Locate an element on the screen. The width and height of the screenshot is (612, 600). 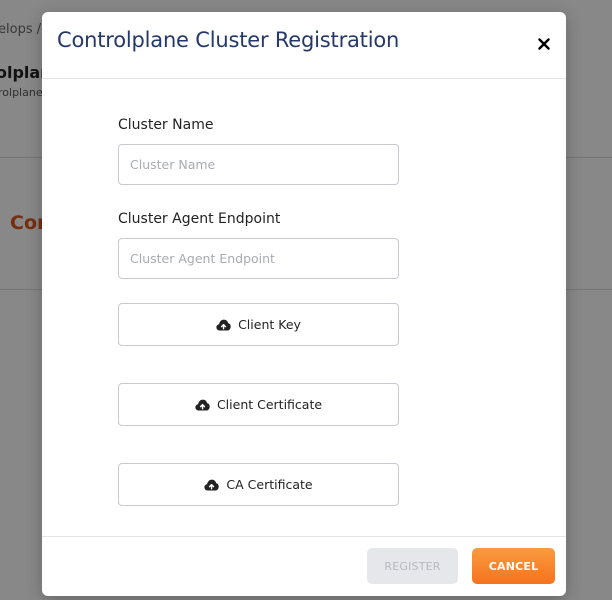
close-icon is located at coordinates (544, 44).